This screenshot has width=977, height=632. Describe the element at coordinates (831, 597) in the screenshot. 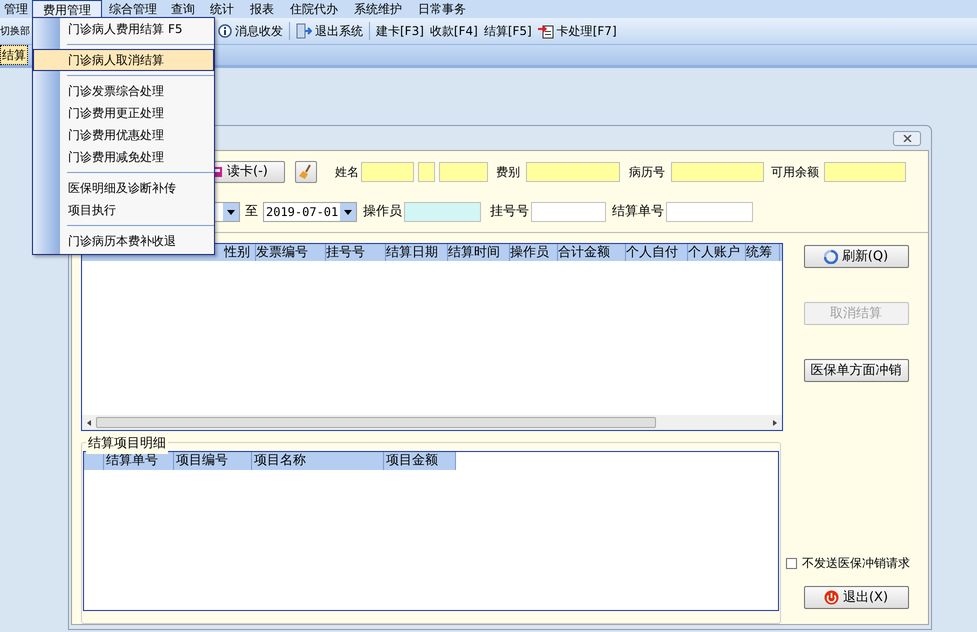

I see `power-icon` at that location.